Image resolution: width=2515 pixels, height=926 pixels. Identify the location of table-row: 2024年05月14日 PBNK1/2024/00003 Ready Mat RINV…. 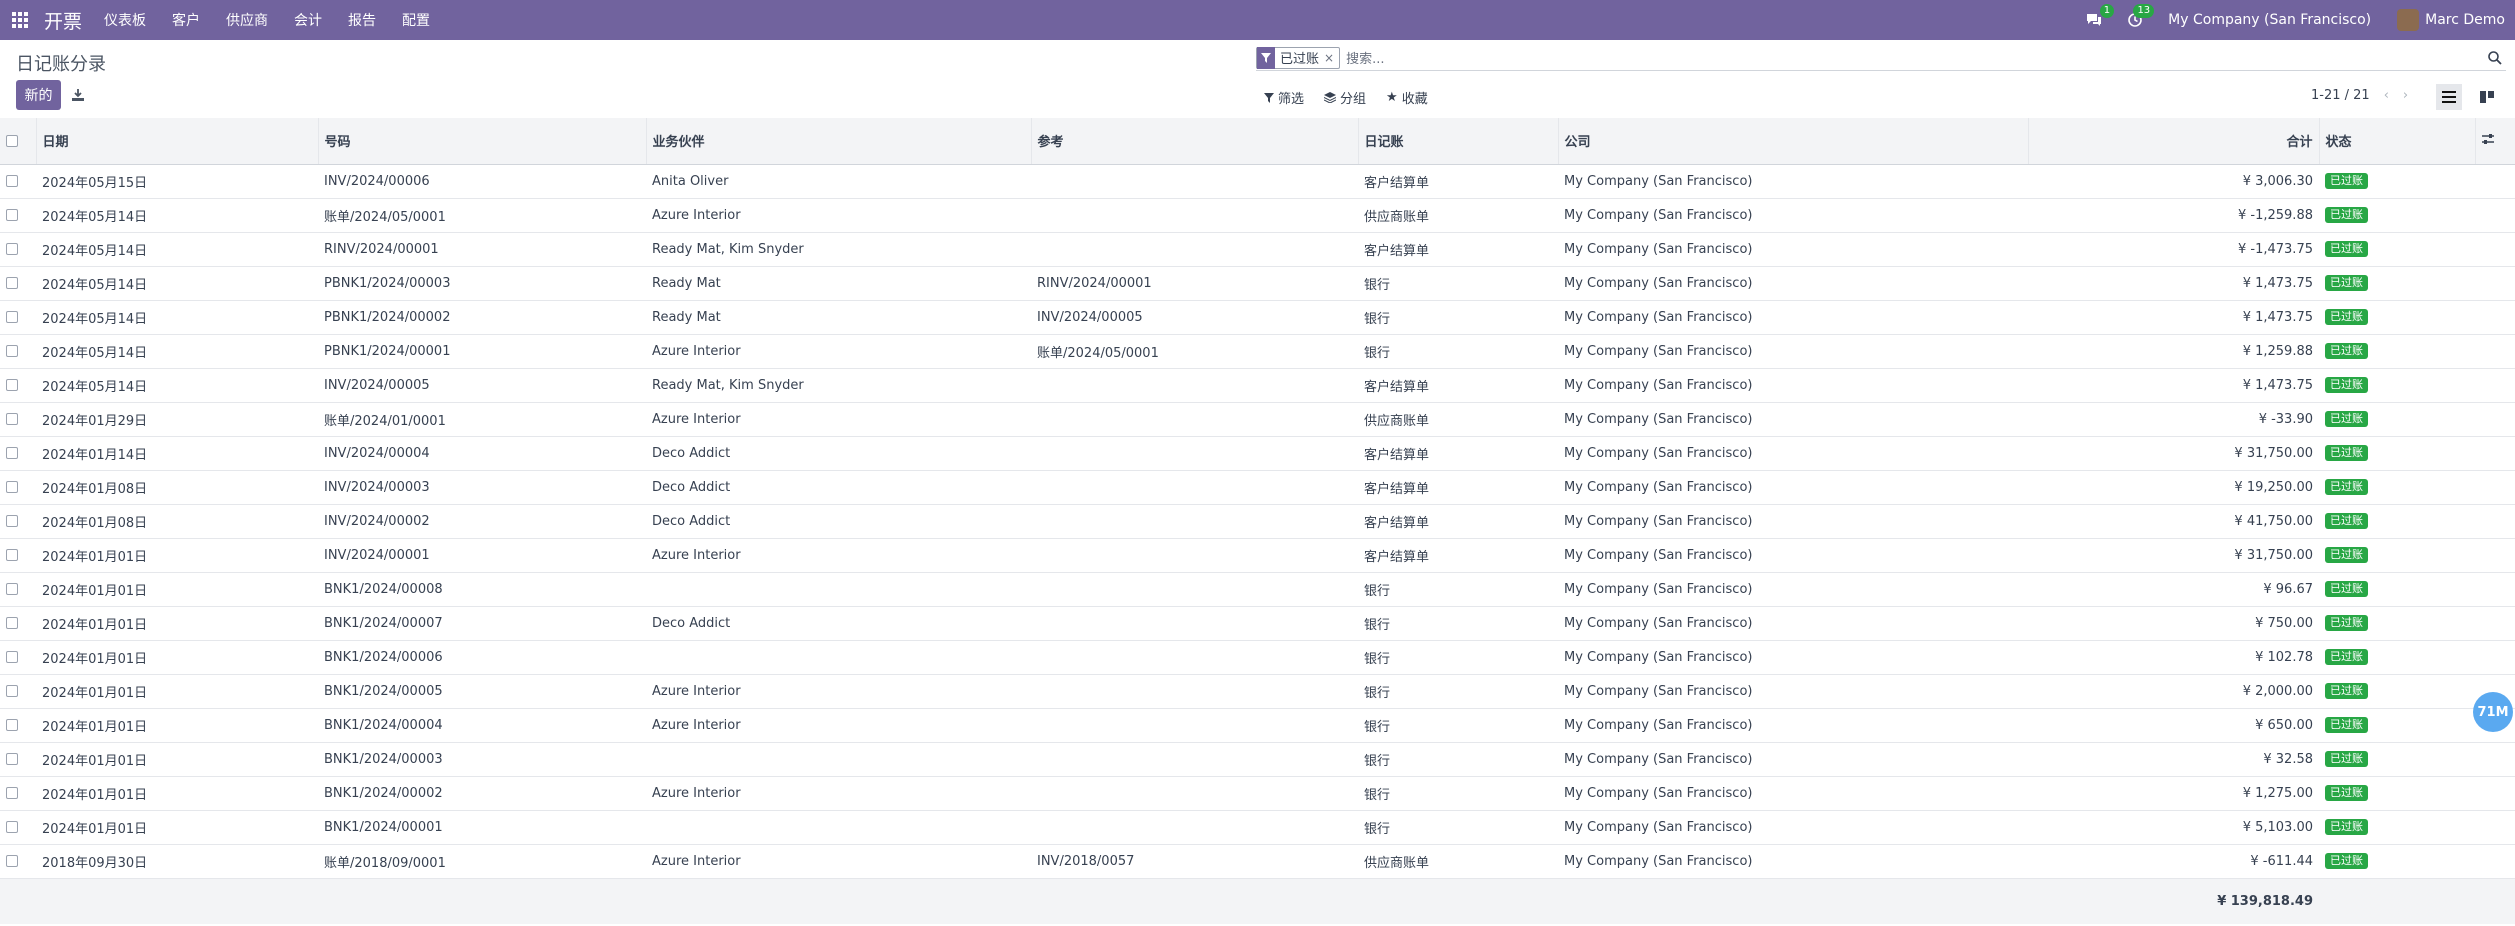
(1257, 283).